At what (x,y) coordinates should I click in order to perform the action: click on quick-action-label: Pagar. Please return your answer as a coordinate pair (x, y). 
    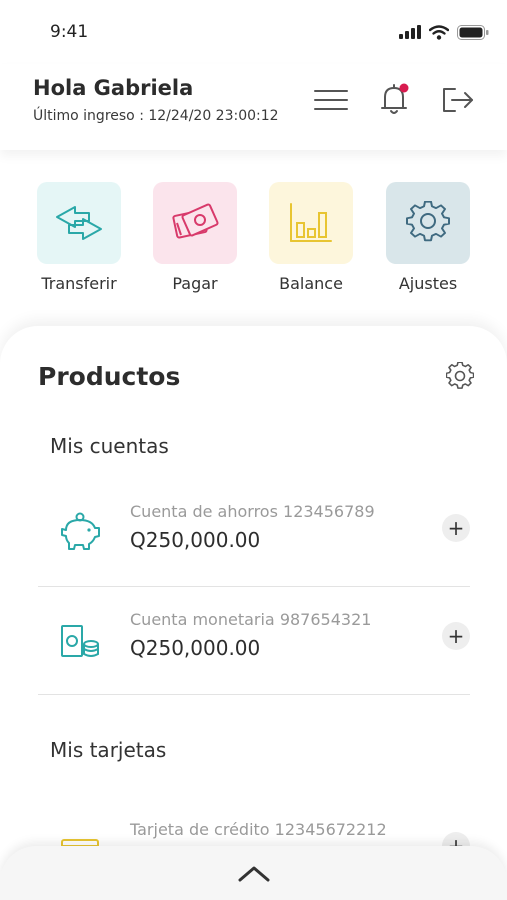
    Looking at the image, I should click on (195, 283).